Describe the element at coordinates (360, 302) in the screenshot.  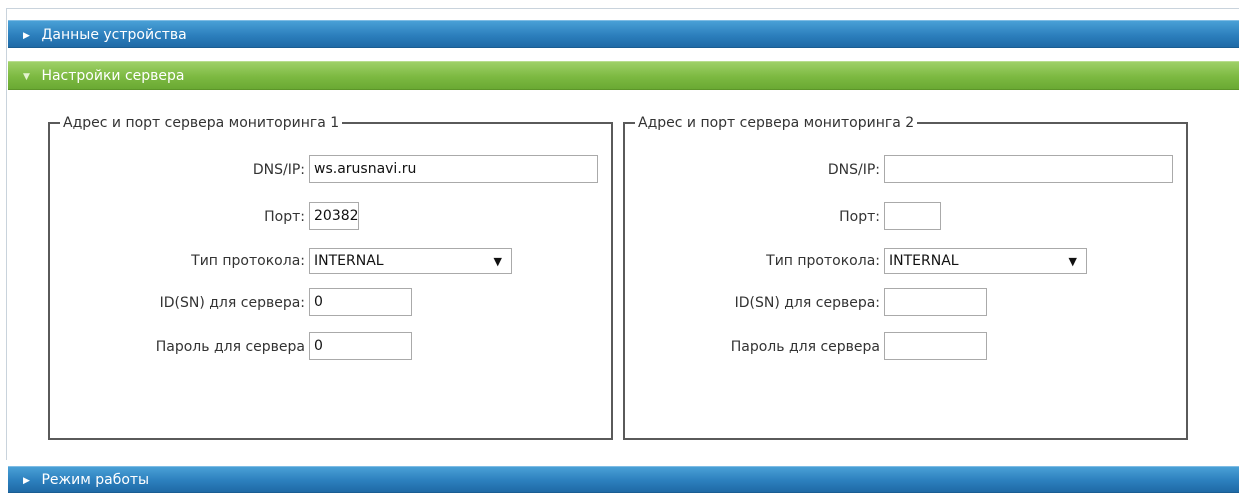
I see `id-input: 0` at that location.